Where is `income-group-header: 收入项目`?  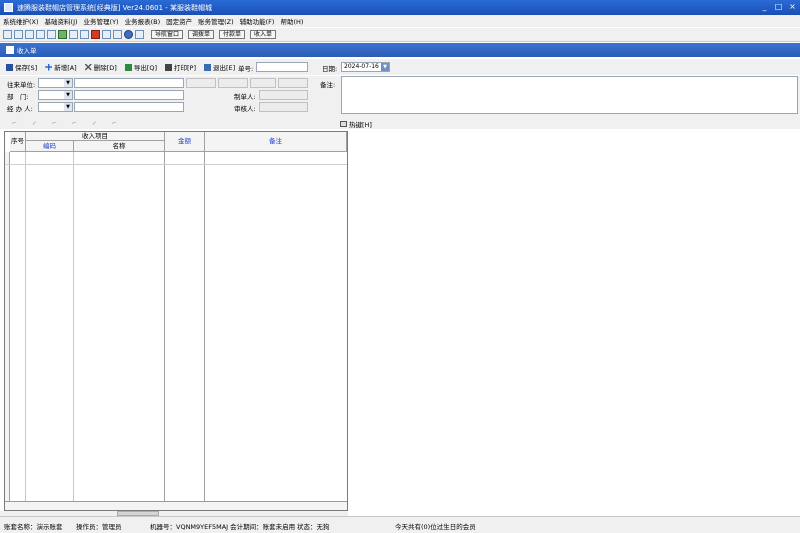
income-group-header: 收入项目 is located at coordinates (95, 136).